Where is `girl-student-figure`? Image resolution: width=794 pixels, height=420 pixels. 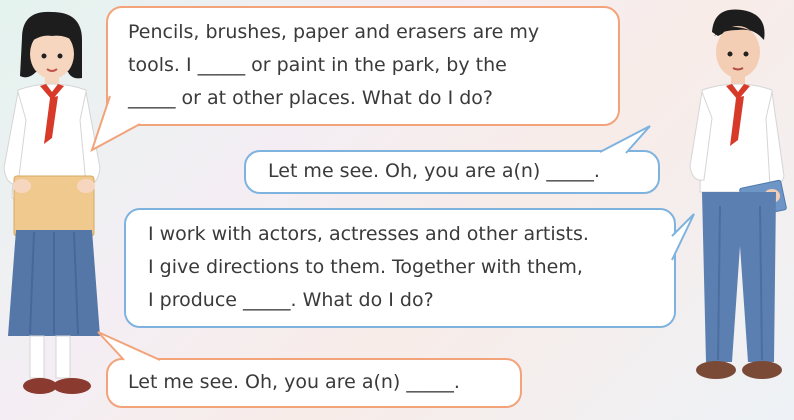 girl-student-figure is located at coordinates (52, 202).